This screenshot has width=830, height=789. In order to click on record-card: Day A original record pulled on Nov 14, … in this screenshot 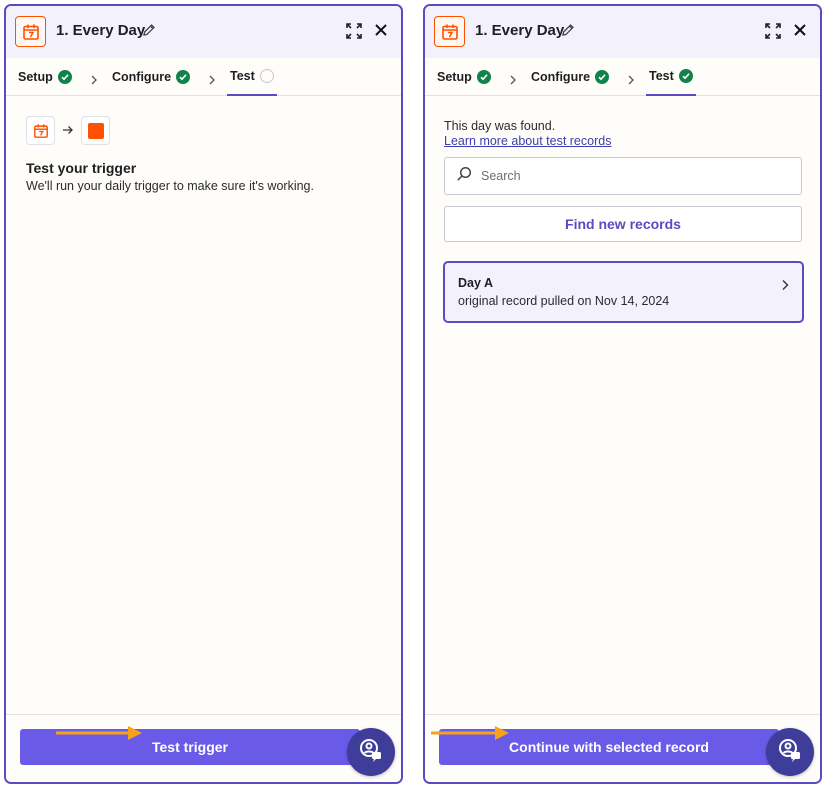, I will do `click(623, 292)`.